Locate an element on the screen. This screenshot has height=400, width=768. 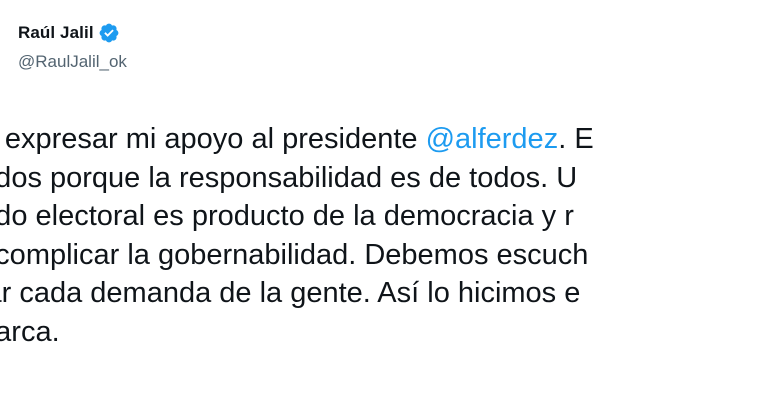
tweet-author-header: Raúl Jalil @RaulJalil_ok is located at coordinates (72, 50).